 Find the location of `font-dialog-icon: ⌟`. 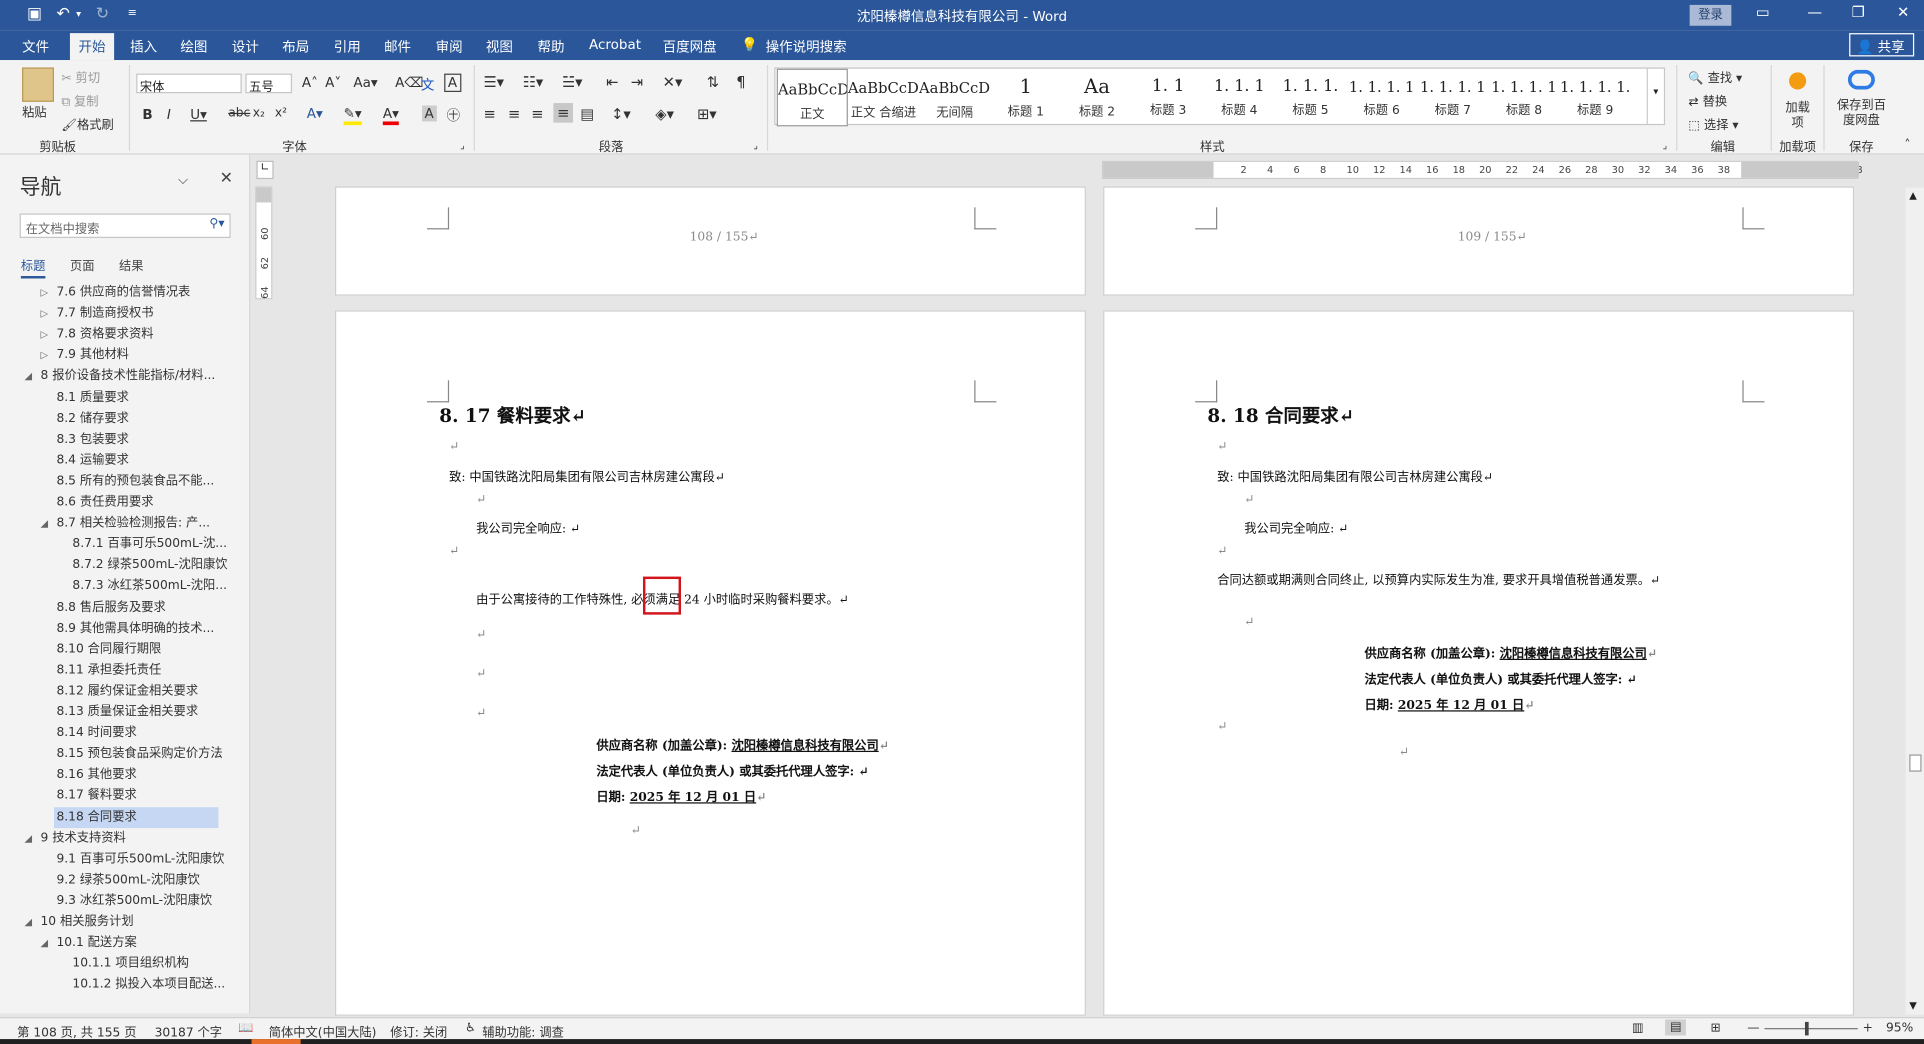

font-dialog-icon: ⌟ is located at coordinates (462, 145).